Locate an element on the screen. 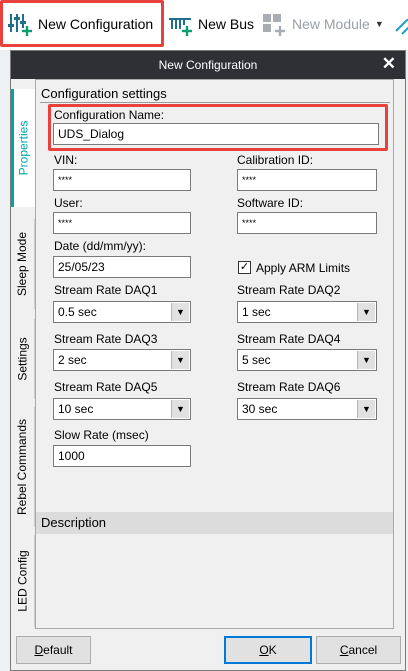 The height and width of the screenshot is (671, 408). daq3-label: Stream Rate DAQ3 is located at coordinates (106, 339).